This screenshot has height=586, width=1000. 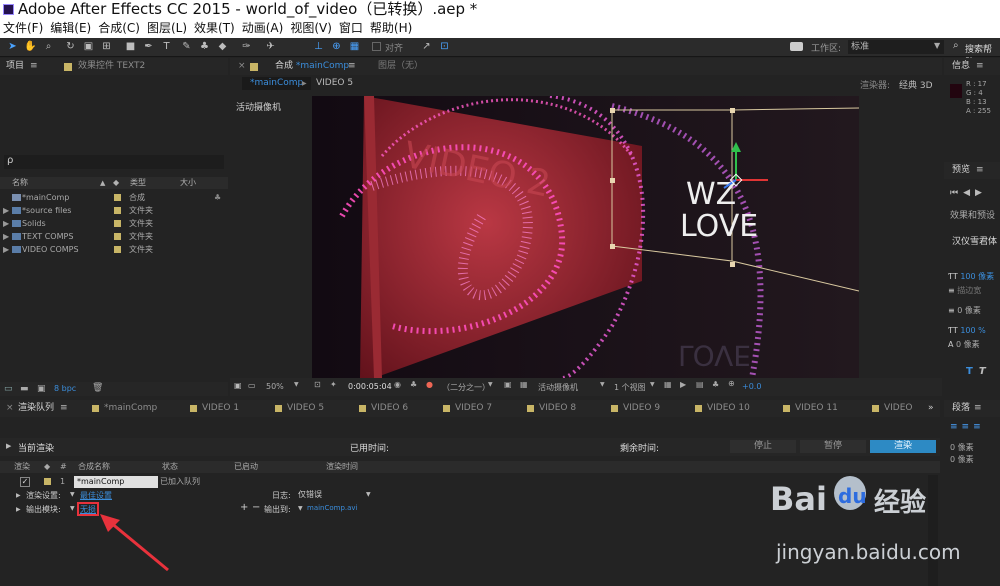 What do you see at coordinates (317, 384) in the screenshot?
I see `safe-area-icon: ⊡` at bounding box center [317, 384].